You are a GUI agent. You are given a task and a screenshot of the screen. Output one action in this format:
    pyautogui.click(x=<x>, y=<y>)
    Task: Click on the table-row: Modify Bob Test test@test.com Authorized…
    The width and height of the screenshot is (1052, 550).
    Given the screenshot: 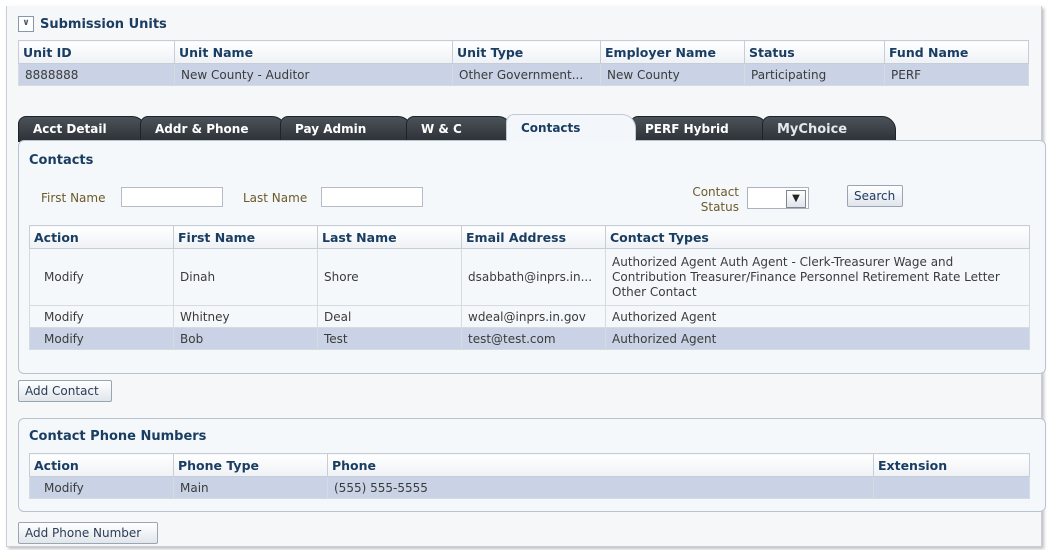 What is the action you would take?
    pyautogui.click(x=529, y=338)
    